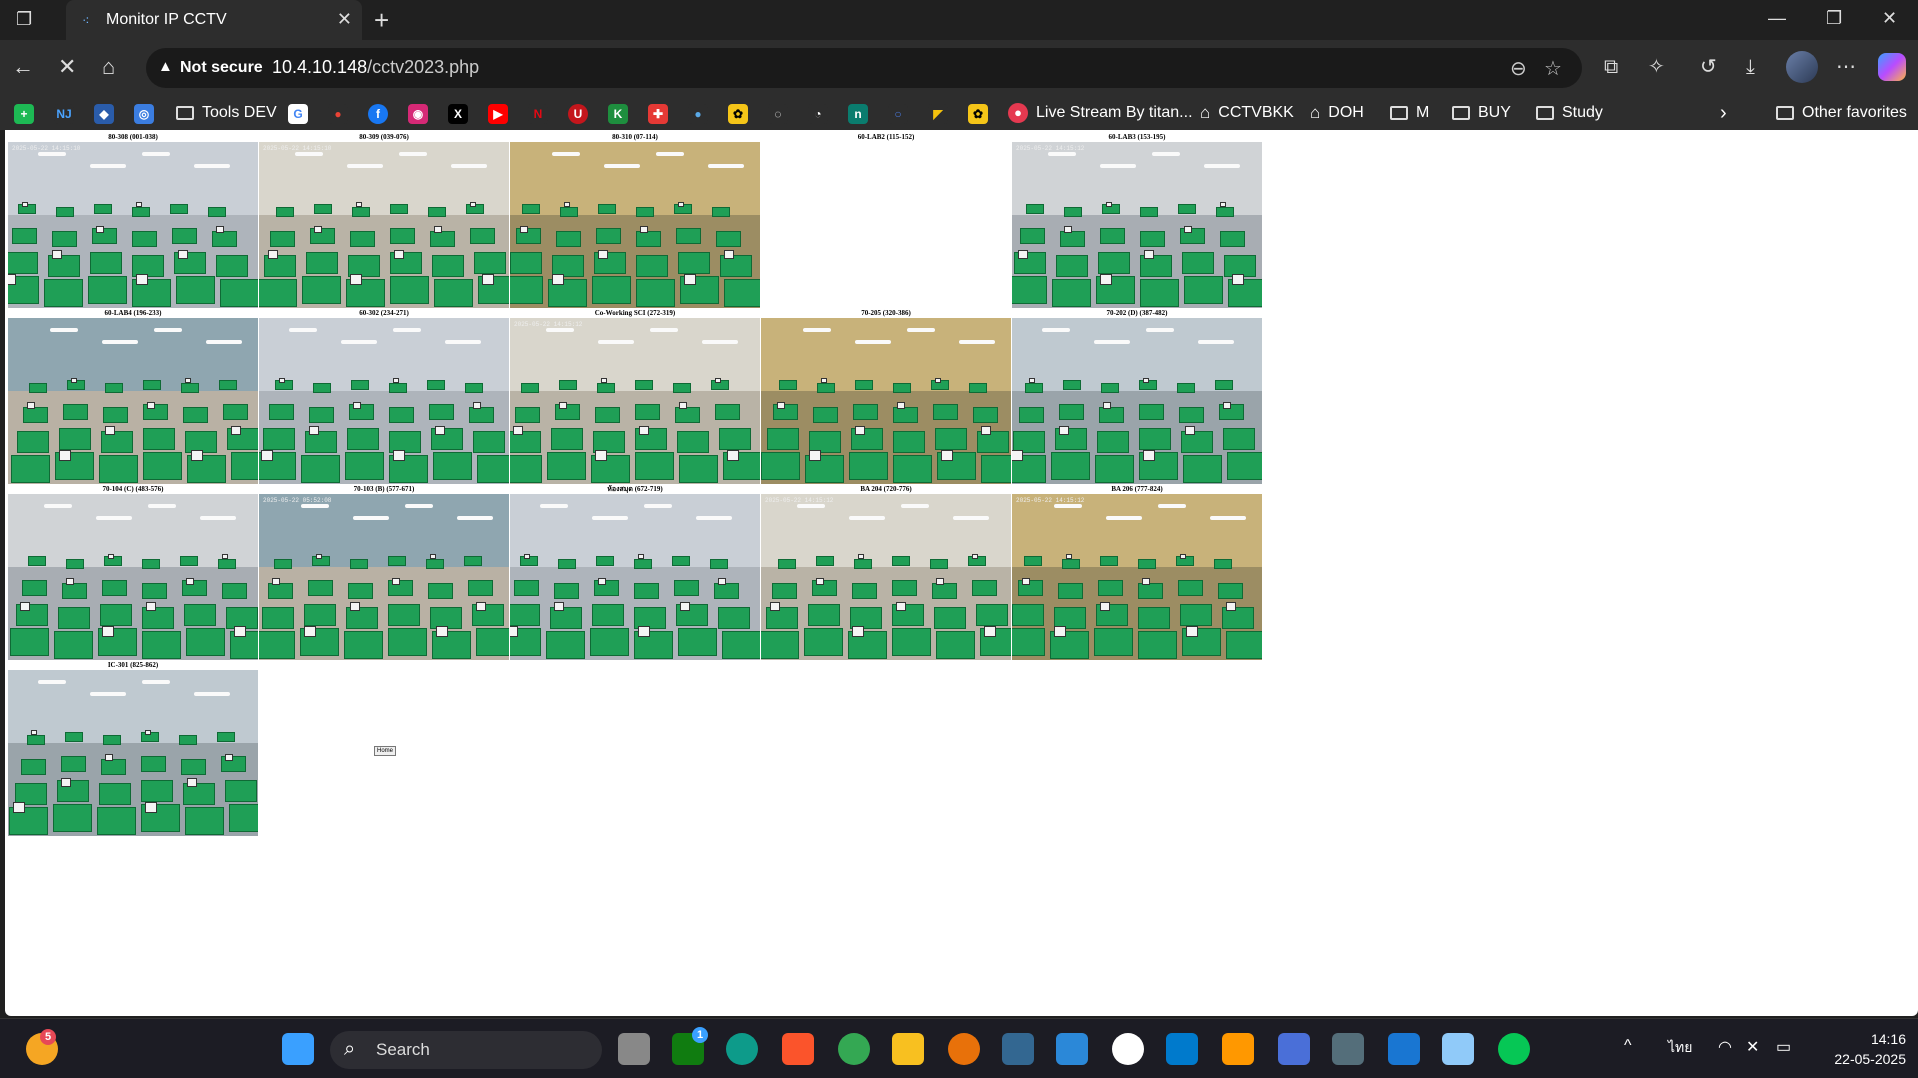 This screenshot has height=1078, width=1918. What do you see at coordinates (418, 114) in the screenshot?
I see `instagram-icon: ◉` at bounding box center [418, 114].